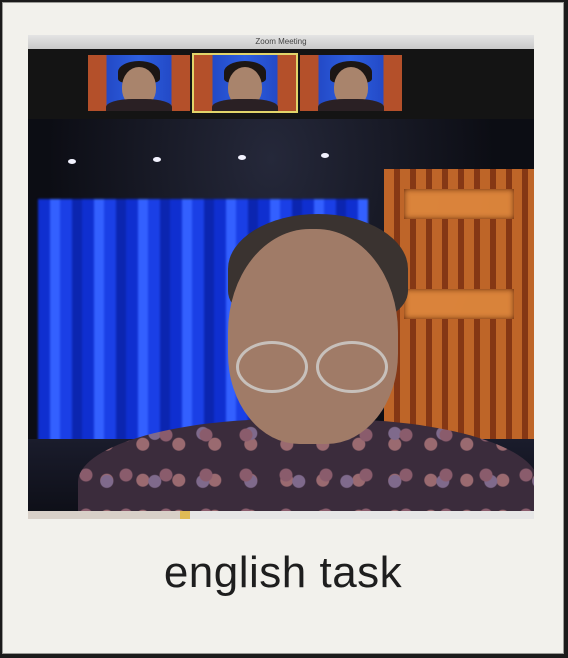 The image size is (568, 658). Describe the element at coordinates (313, 336) in the screenshot. I see `speaker-face` at that location.